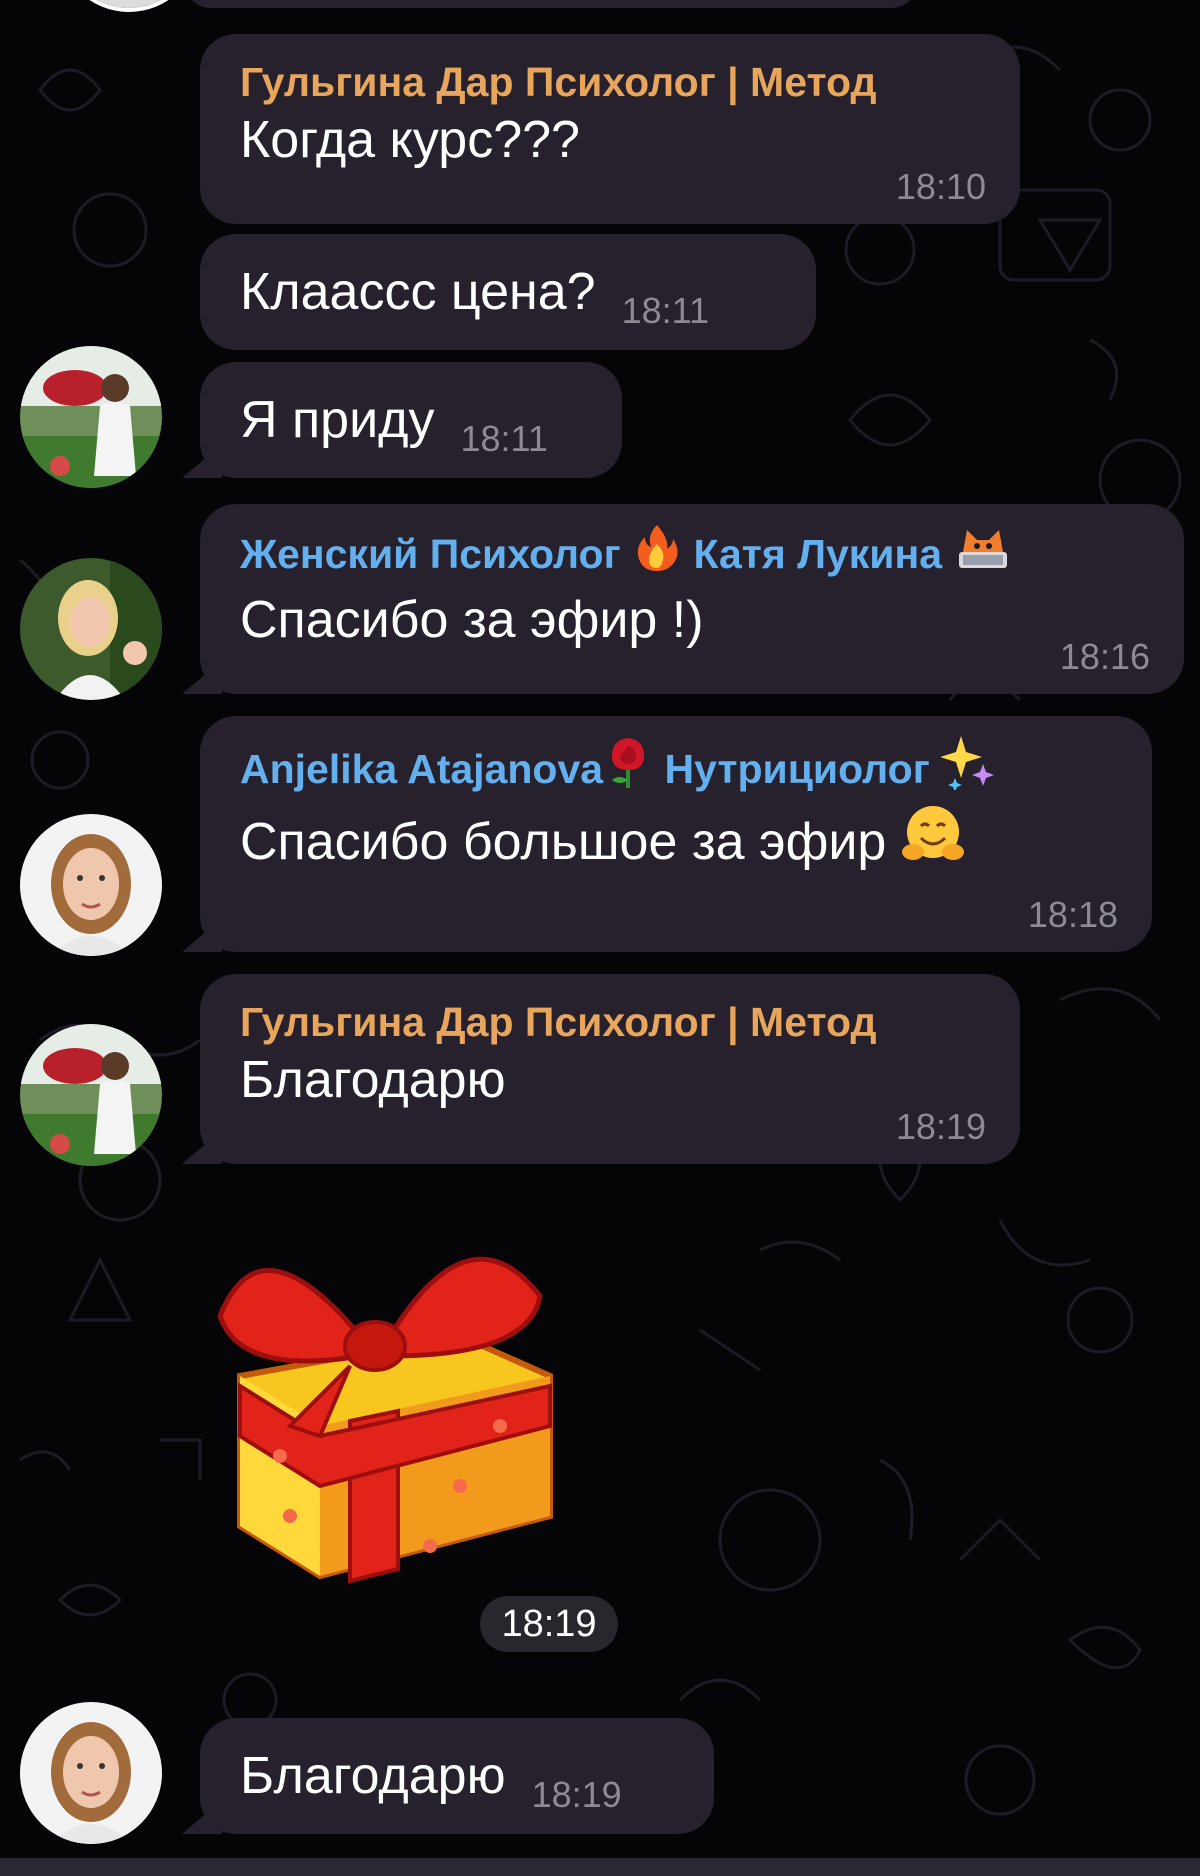  What do you see at coordinates (940, 186) in the screenshot?
I see `message-time: 18:10` at bounding box center [940, 186].